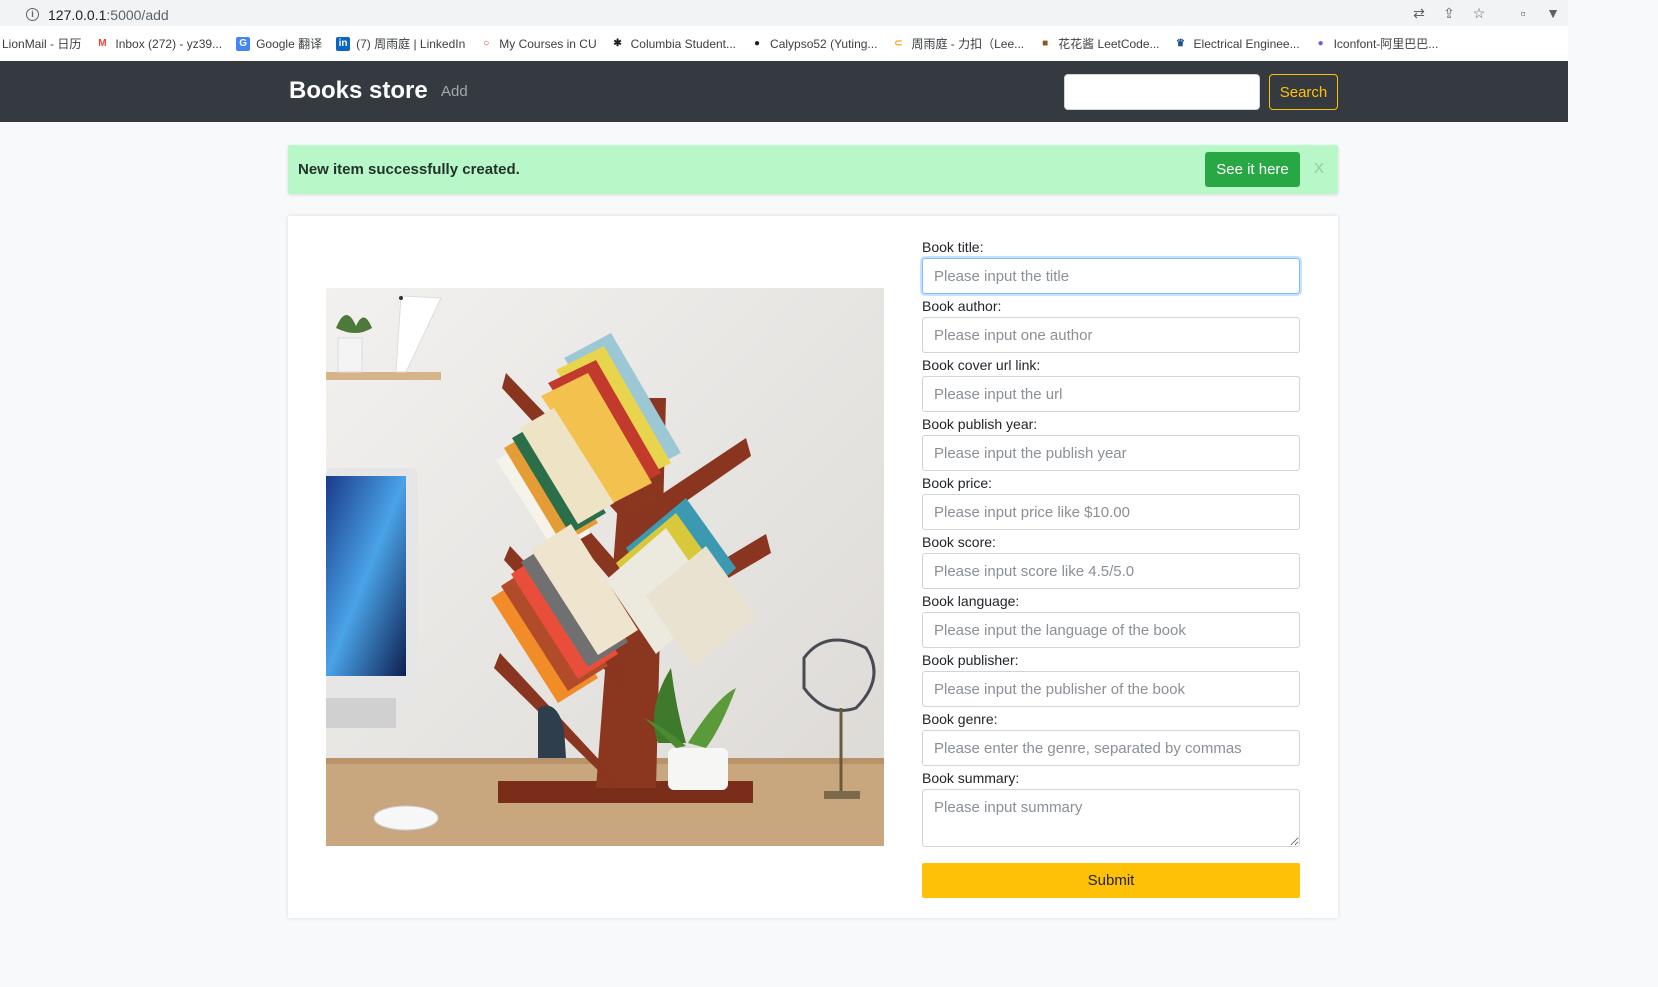  I want to click on field-label: Book cover url link:, so click(981, 365).